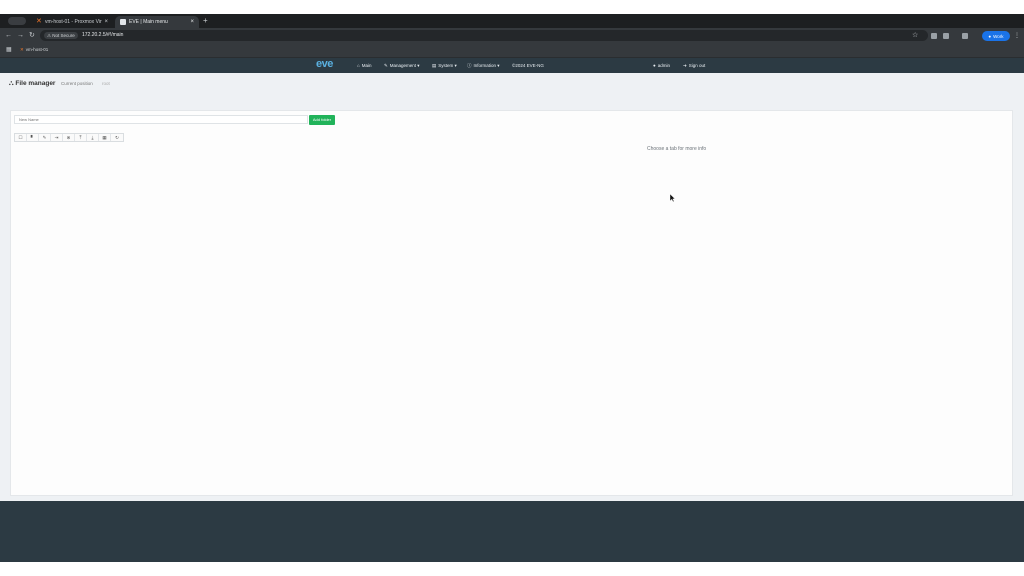 The image size is (1024, 576). I want to click on system-icon: ▤, so click(434, 65).